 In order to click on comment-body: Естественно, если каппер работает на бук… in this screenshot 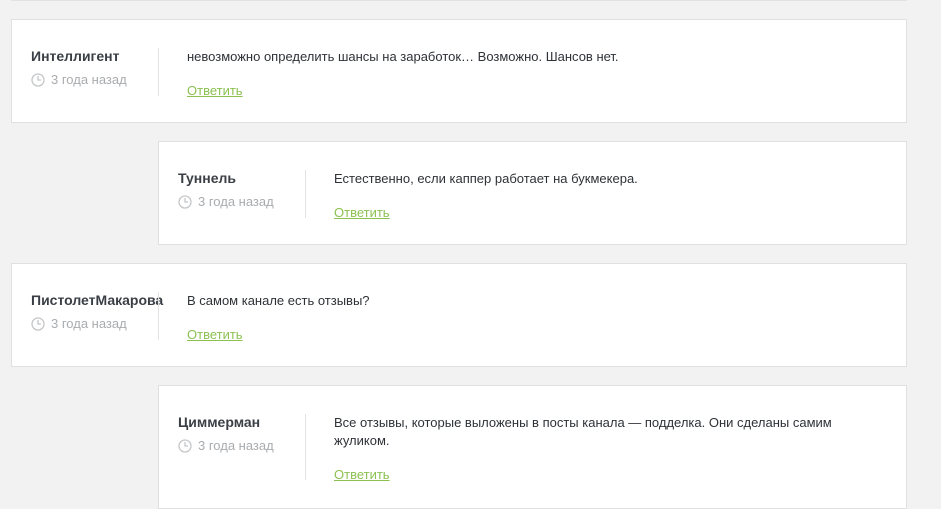, I will do `click(590, 196)`.